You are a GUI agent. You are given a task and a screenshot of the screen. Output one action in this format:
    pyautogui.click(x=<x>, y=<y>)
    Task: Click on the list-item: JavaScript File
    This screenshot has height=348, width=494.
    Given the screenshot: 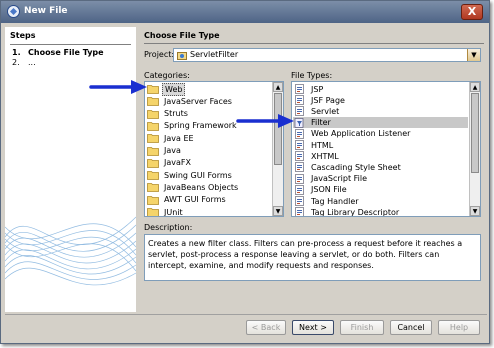 What is the action you would take?
    pyautogui.click(x=331, y=179)
    